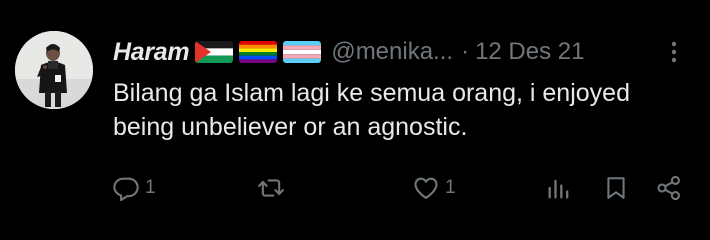 Image resolution: width=710 pixels, height=240 pixels. I want to click on avatar-photo, so click(54, 70).